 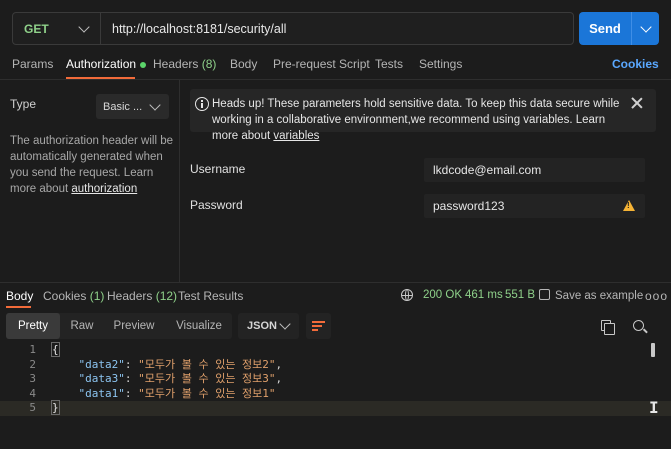 What do you see at coordinates (101, 378) in the screenshot?
I see `json-key: "data3"` at bounding box center [101, 378].